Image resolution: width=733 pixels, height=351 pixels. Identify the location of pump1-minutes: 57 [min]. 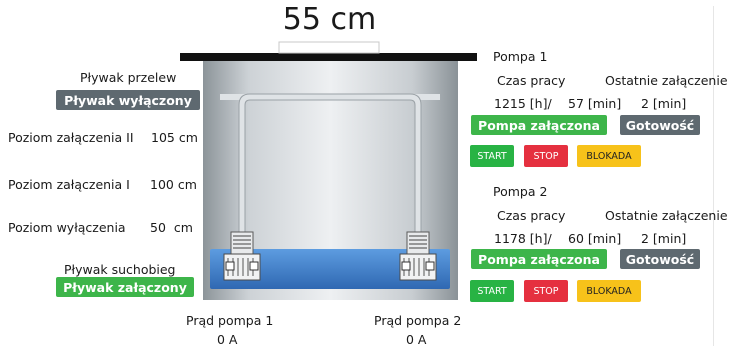
(595, 103).